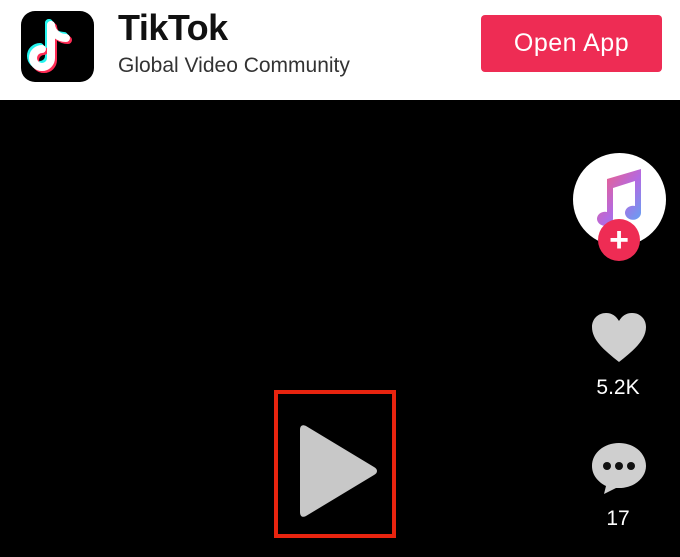 The width and height of the screenshot is (680, 557). What do you see at coordinates (618, 518) in the screenshot?
I see `comment-count: 17` at bounding box center [618, 518].